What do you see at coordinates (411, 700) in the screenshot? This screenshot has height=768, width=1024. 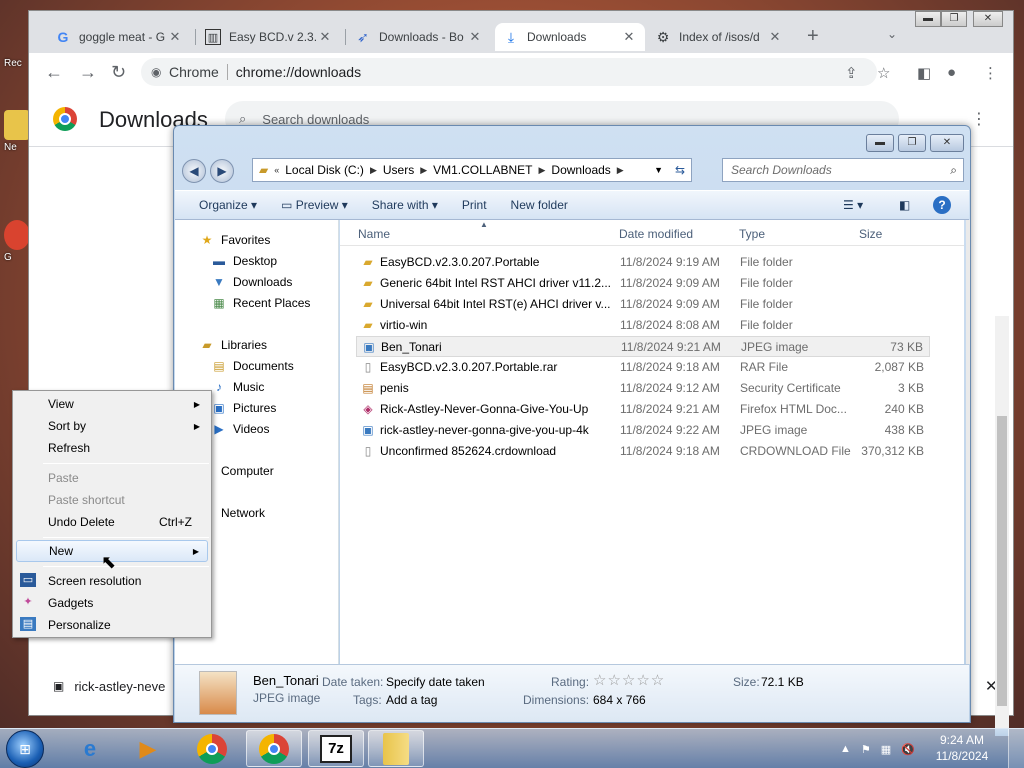 I see `tags-value: Add a tag` at bounding box center [411, 700].